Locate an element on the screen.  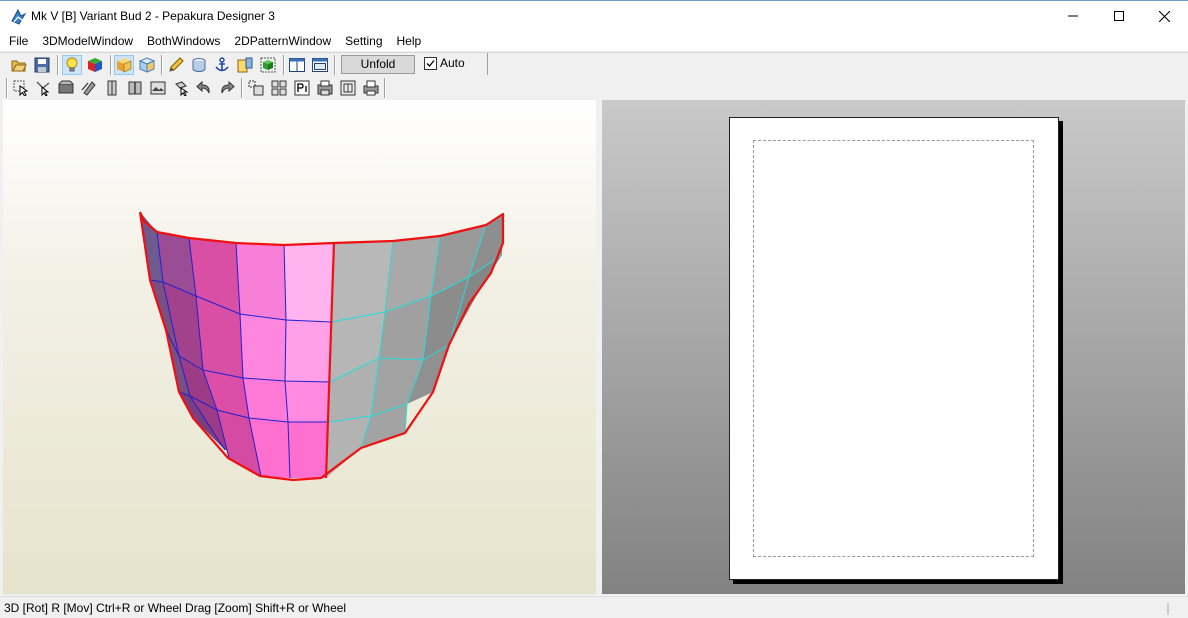
single-pane-button is located at coordinates (297, 65).